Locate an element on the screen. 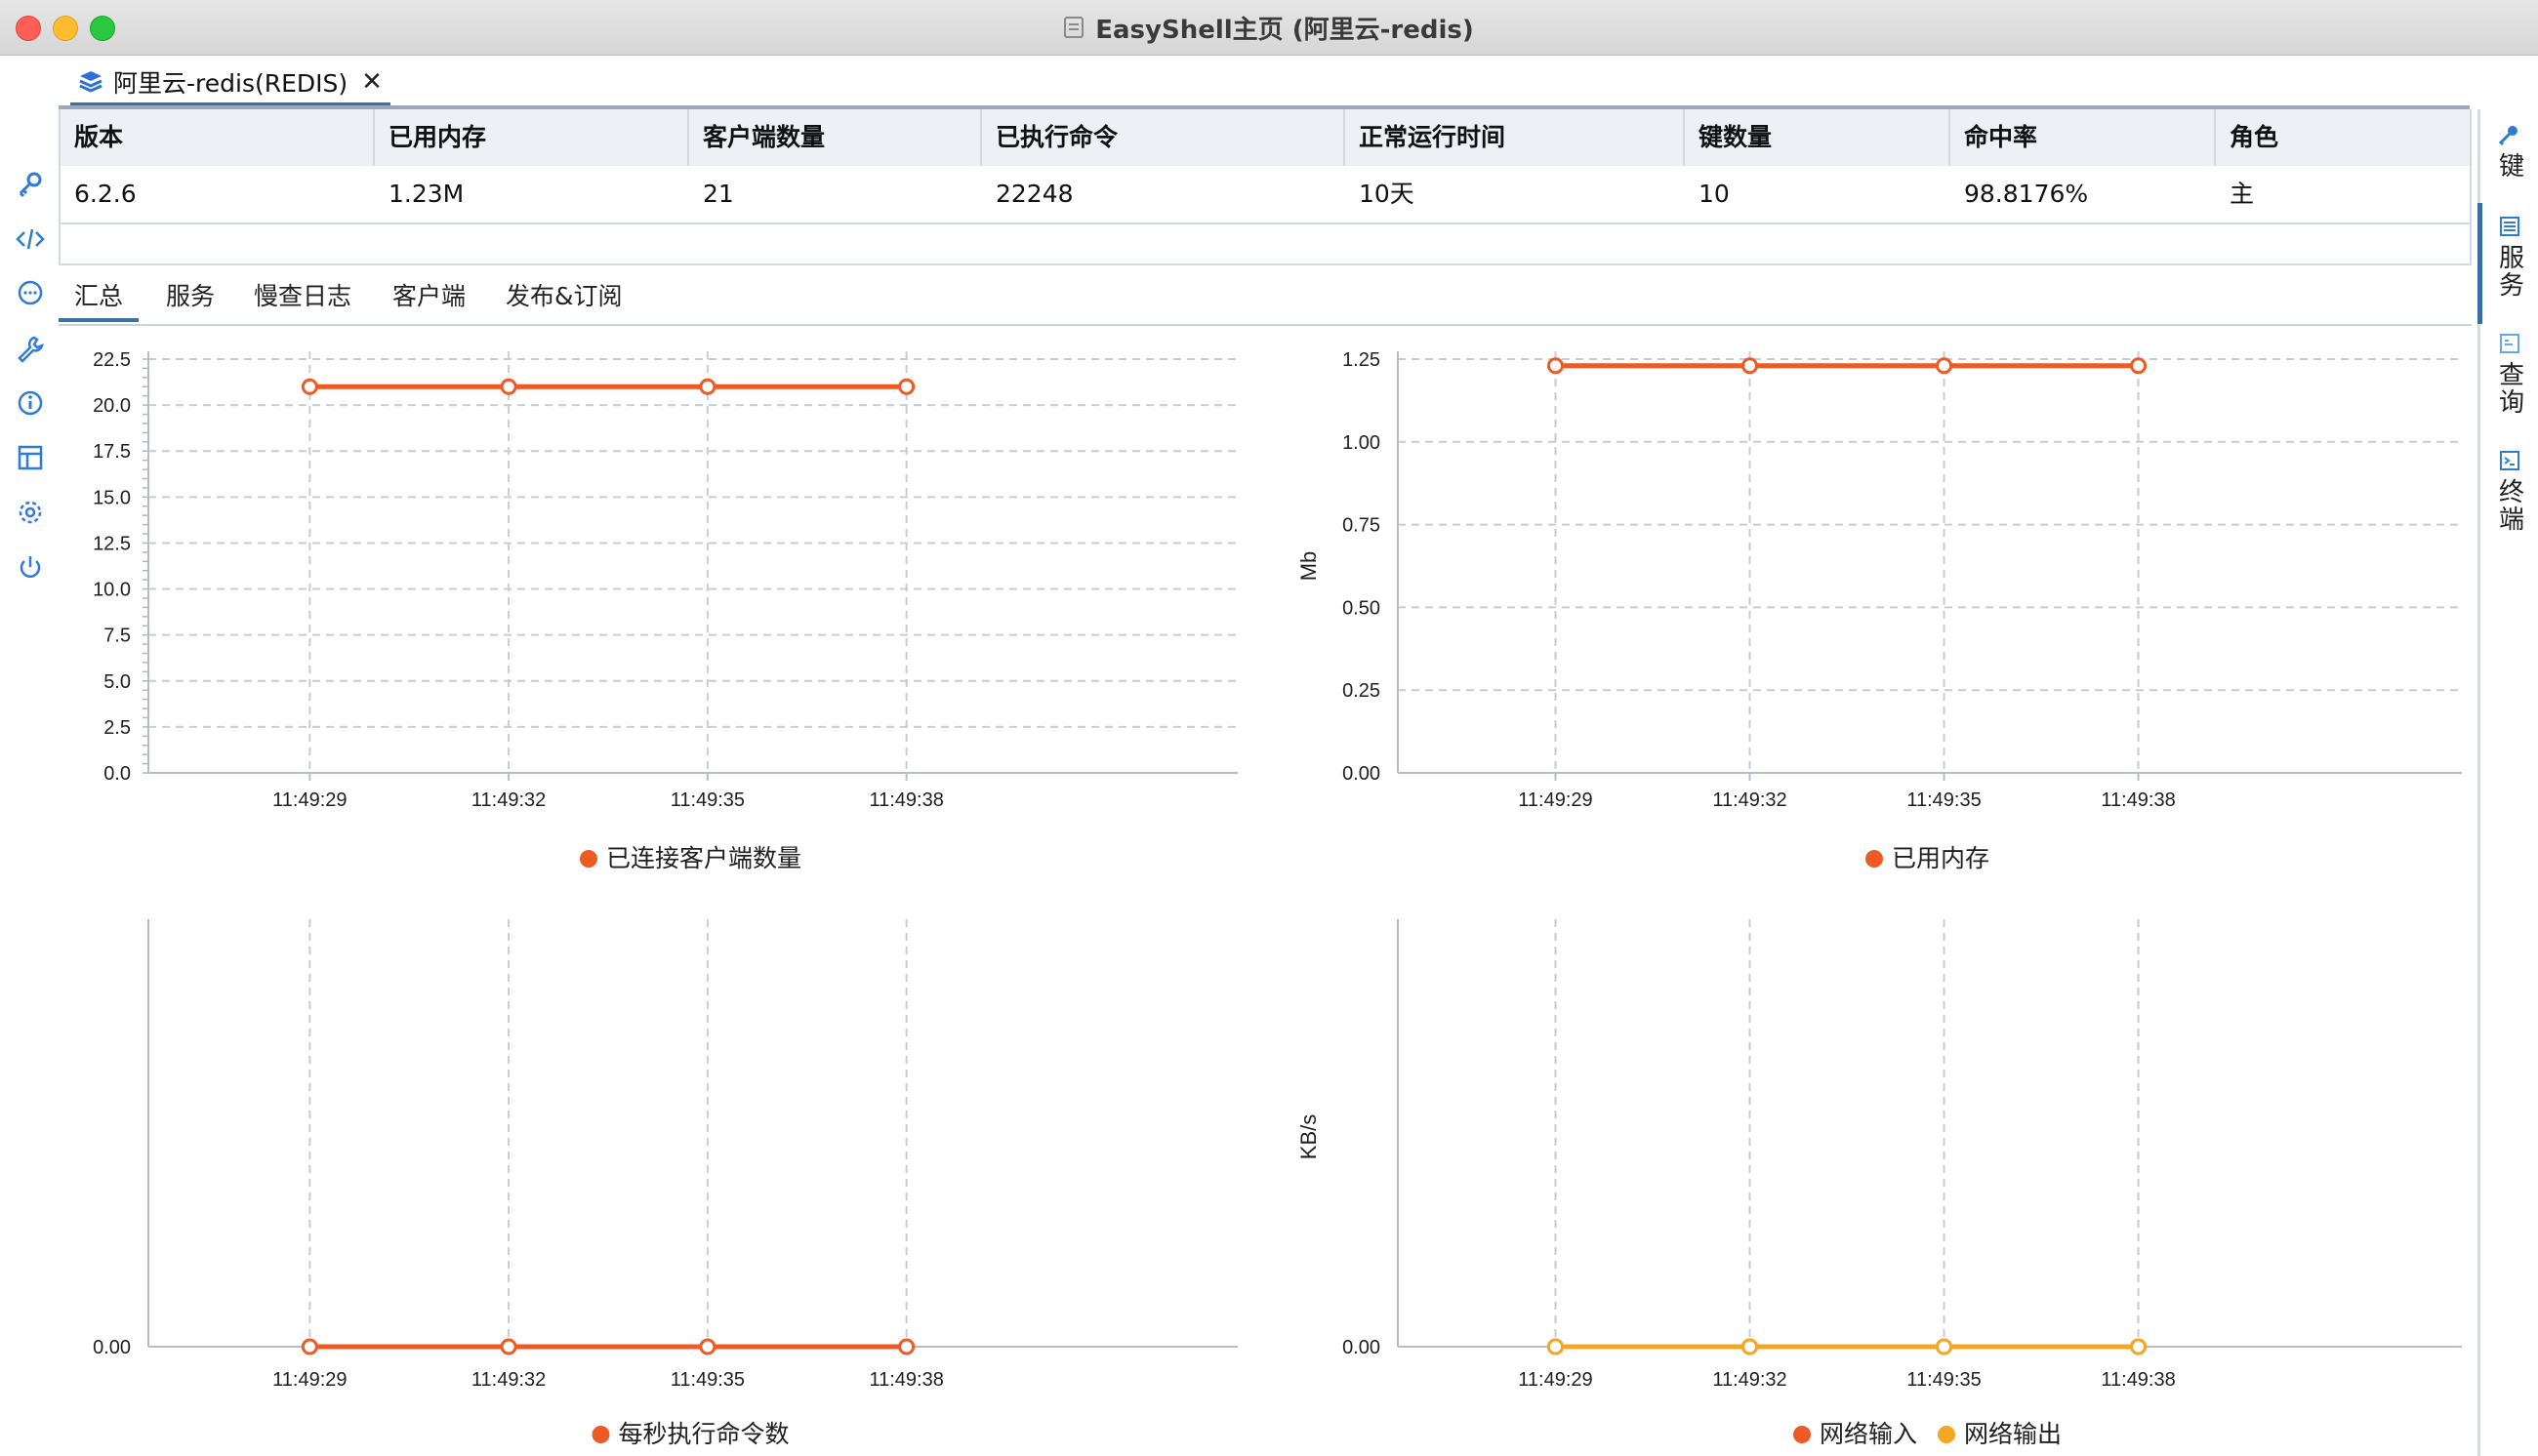 The width and height of the screenshot is (2538, 1456). cell-used-memory: 1.23M is located at coordinates (427, 194).